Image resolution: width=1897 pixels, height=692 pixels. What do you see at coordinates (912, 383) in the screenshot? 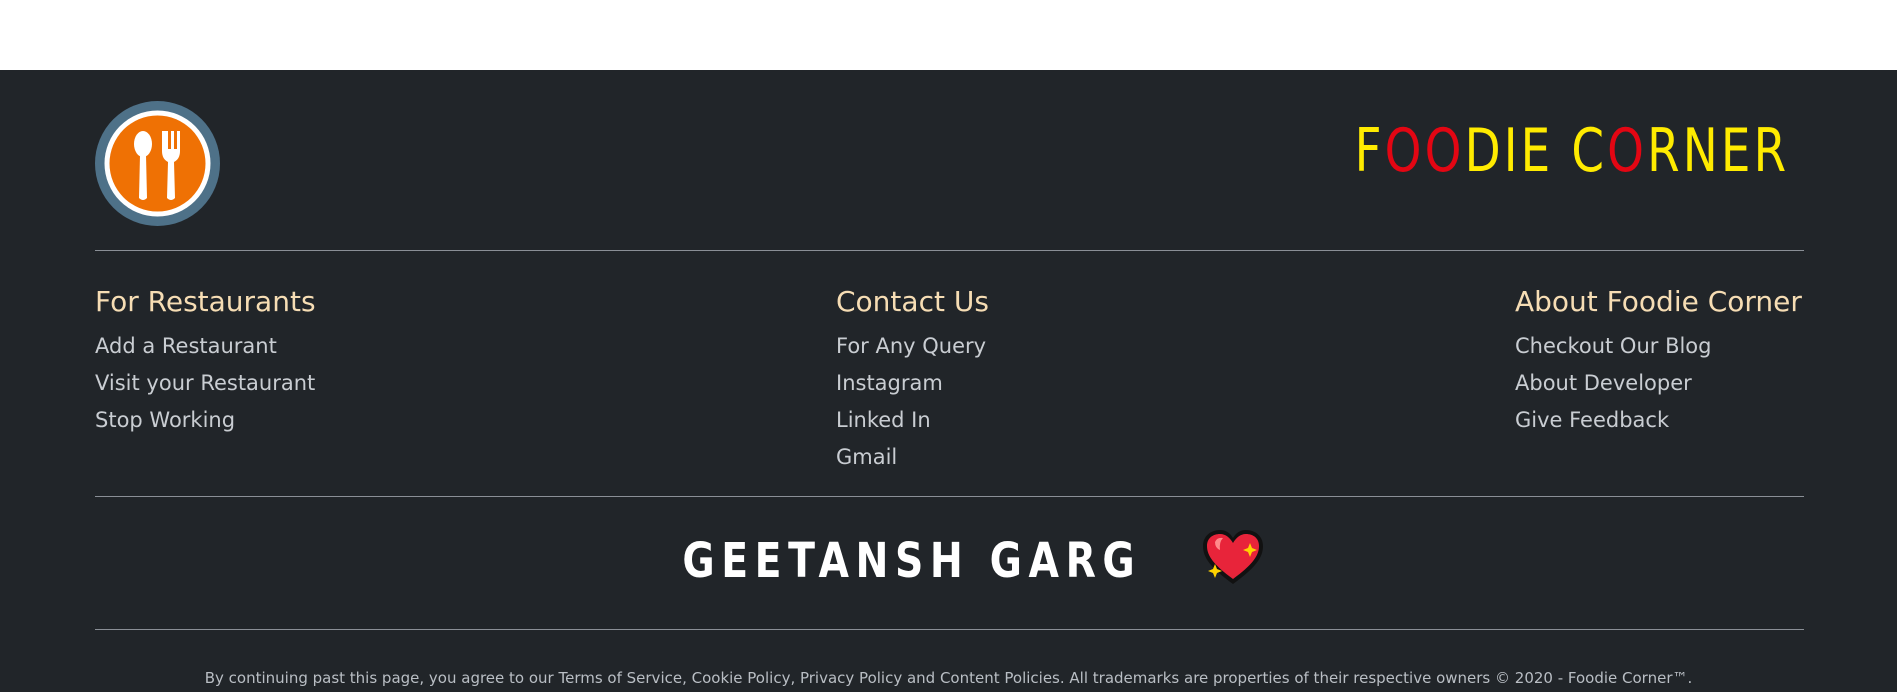
I see `link-instagram: Instagram` at bounding box center [912, 383].